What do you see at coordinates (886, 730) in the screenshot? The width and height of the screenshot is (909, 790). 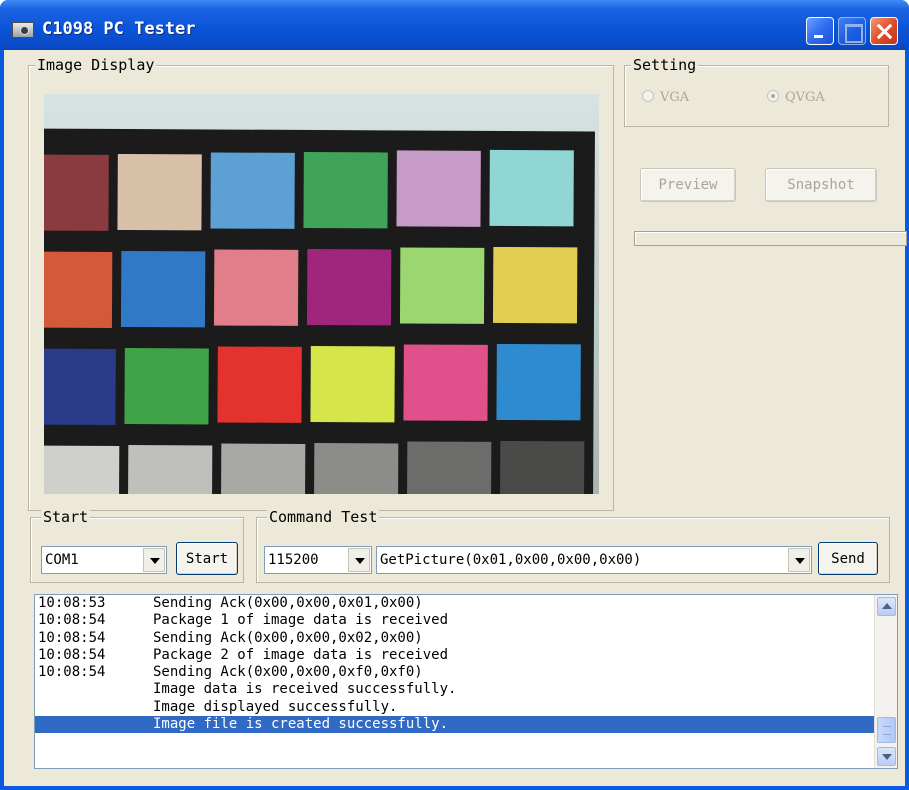 I see `scroll-thumb` at bounding box center [886, 730].